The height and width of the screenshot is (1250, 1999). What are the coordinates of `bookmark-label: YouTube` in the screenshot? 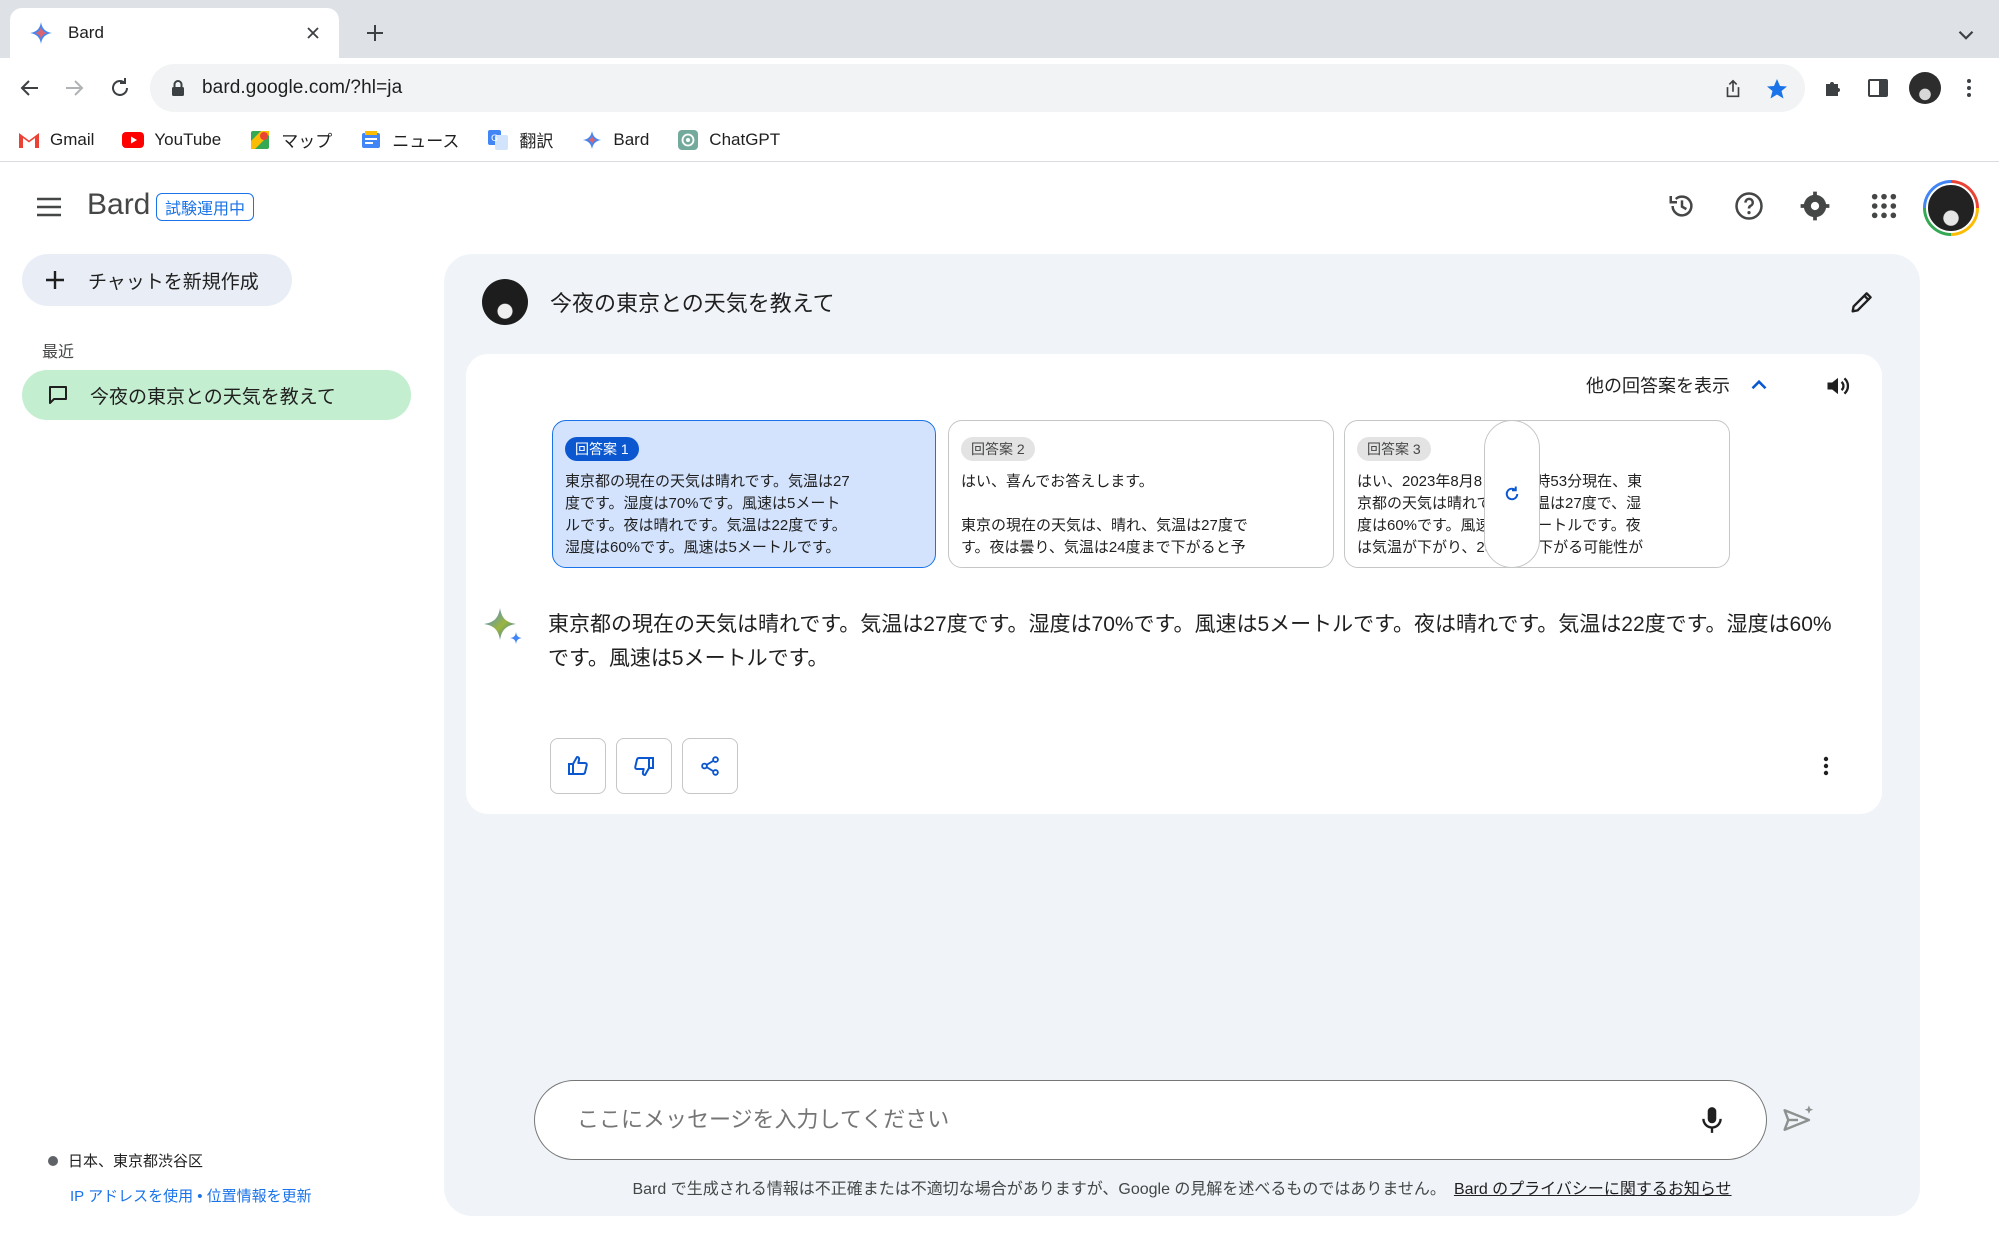 It's located at (188, 139).